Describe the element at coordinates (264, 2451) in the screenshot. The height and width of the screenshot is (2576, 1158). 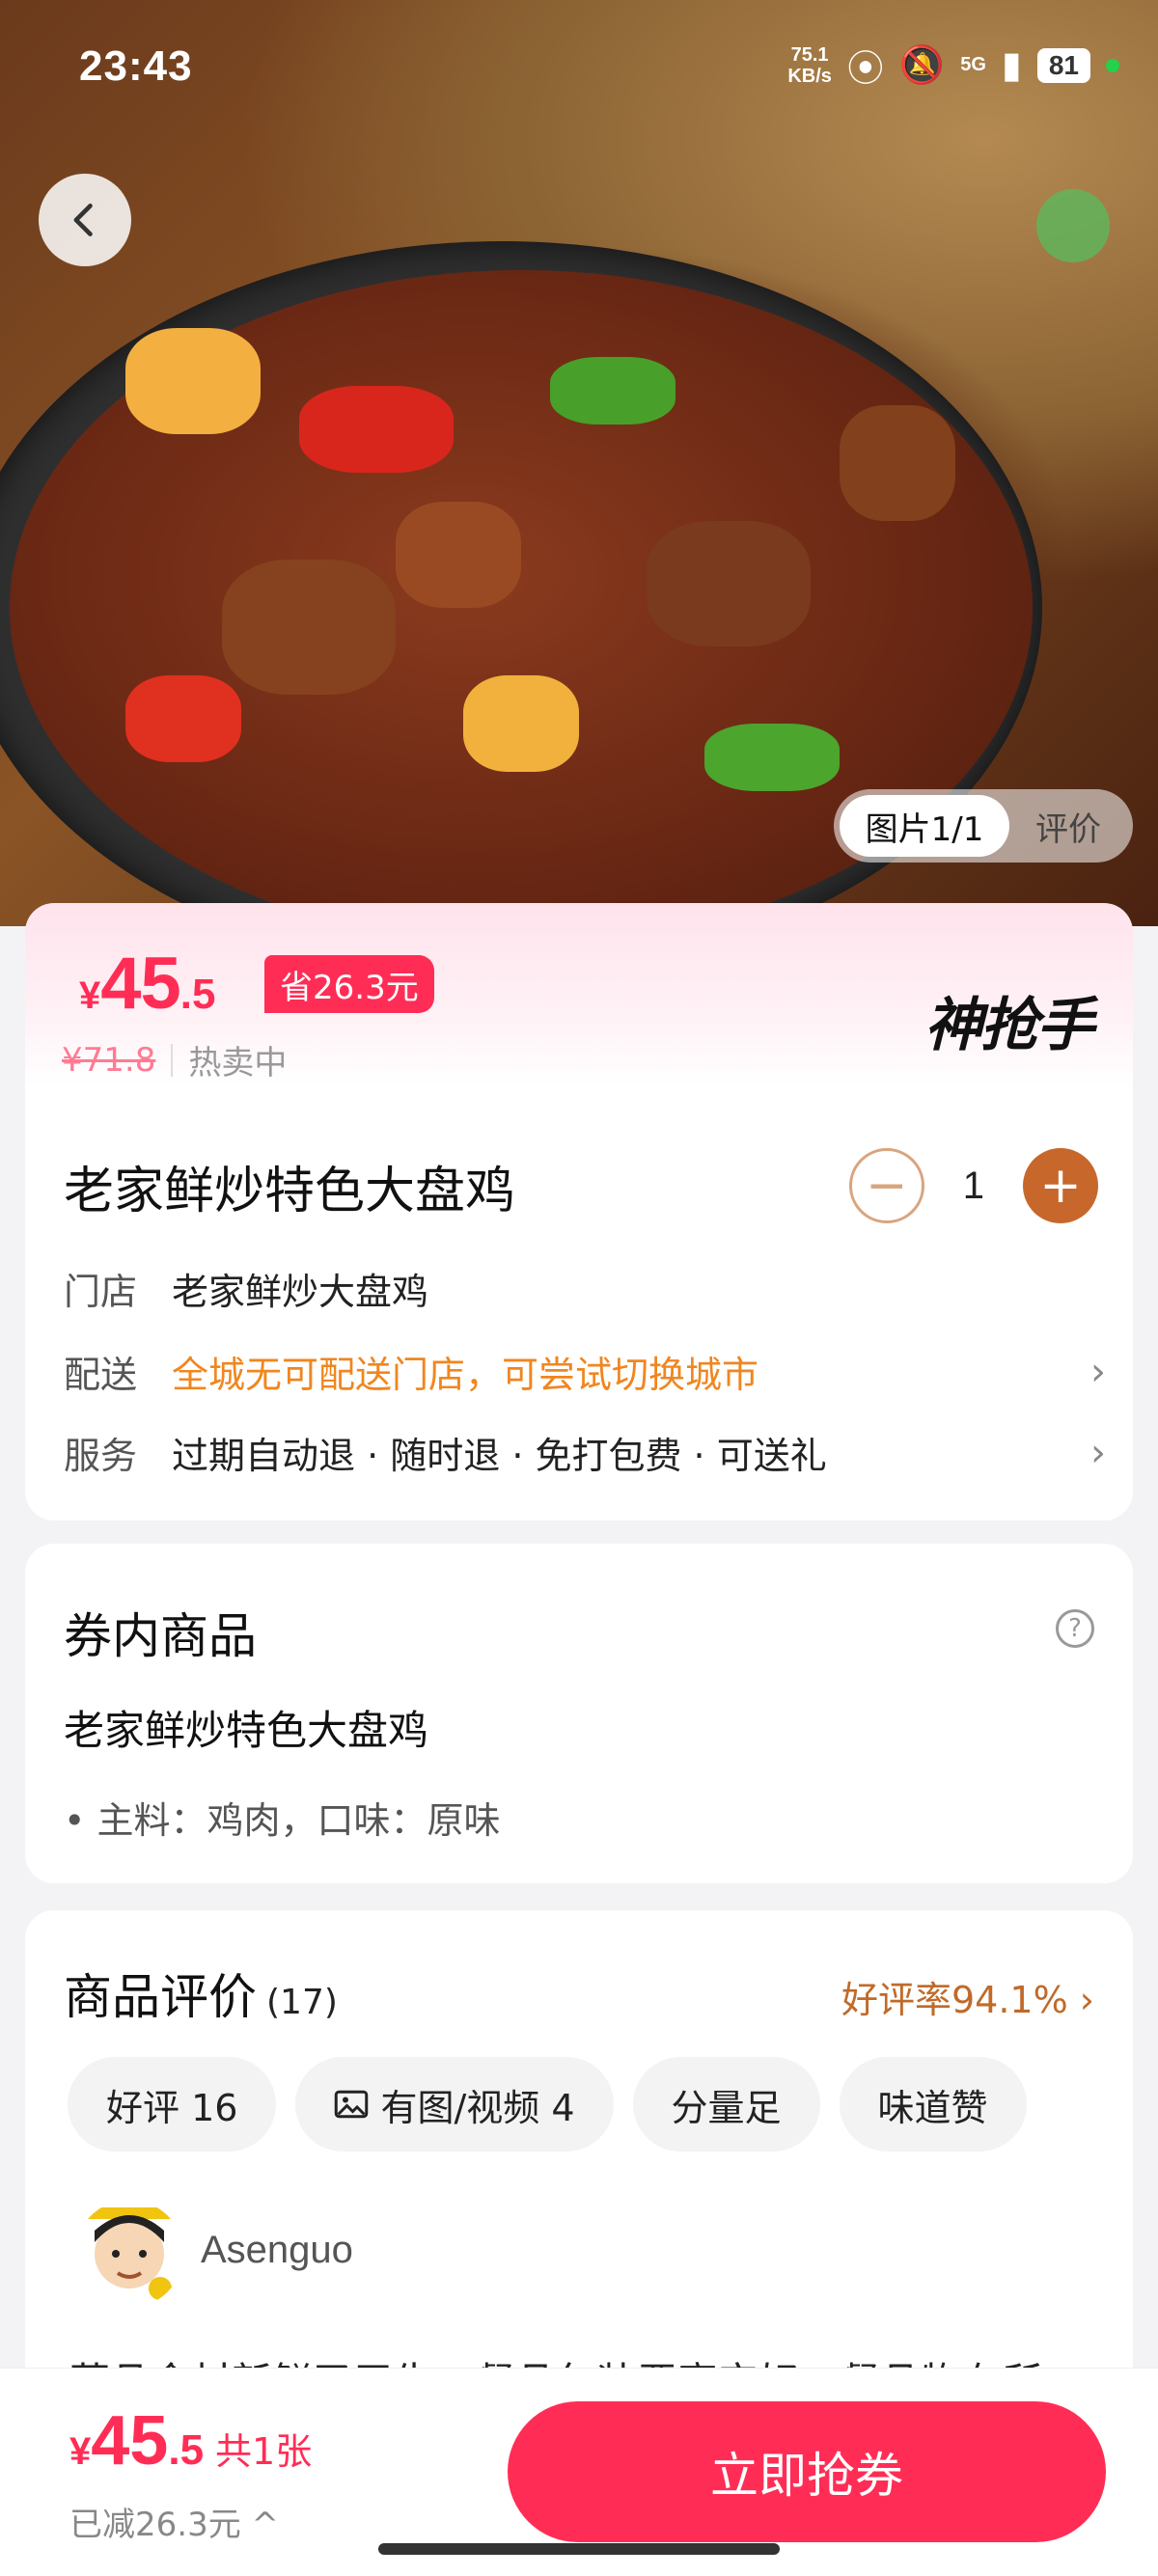
I see `coupon-count: 共1张` at that location.